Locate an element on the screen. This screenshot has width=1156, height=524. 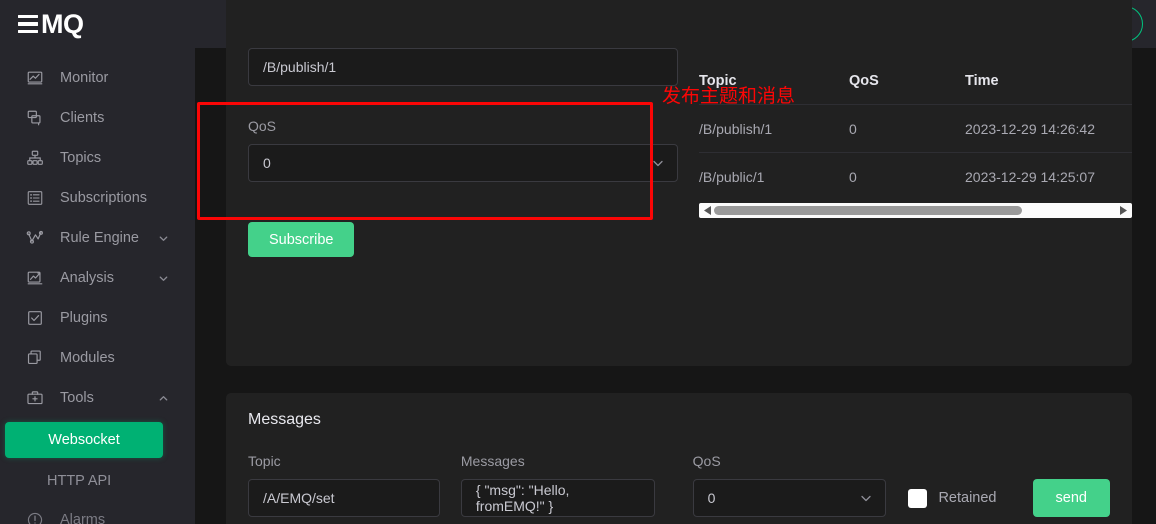
sidebar-item-label: Alarms is located at coordinates (83, 518).